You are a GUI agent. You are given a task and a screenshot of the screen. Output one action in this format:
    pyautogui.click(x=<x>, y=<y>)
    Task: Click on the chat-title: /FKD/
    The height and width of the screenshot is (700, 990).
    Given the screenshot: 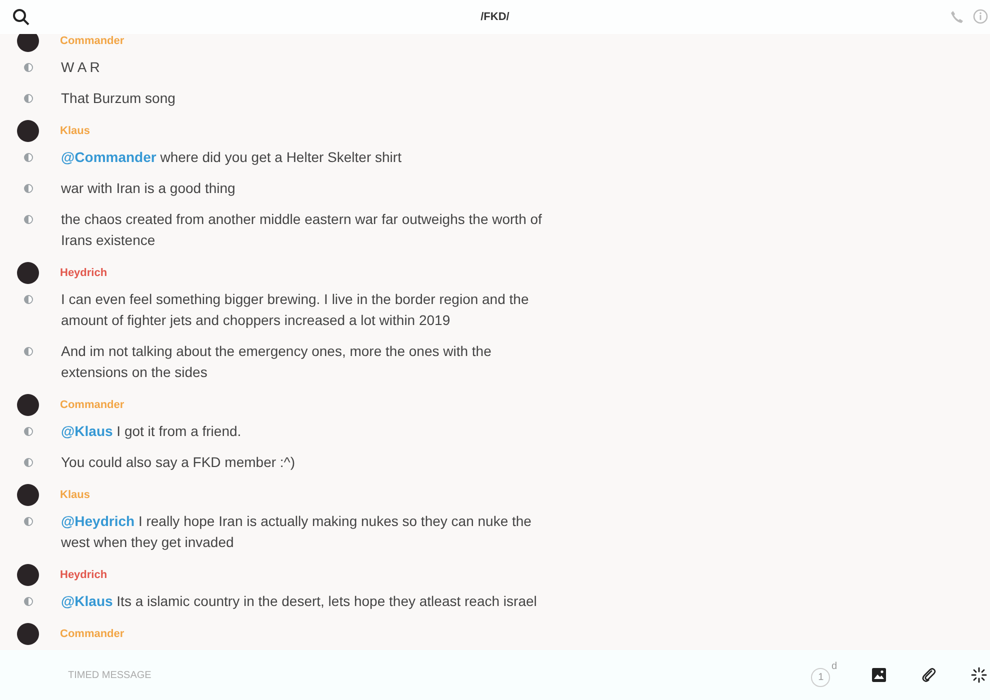 What is the action you would take?
    pyautogui.click(x=495, y=17)
    